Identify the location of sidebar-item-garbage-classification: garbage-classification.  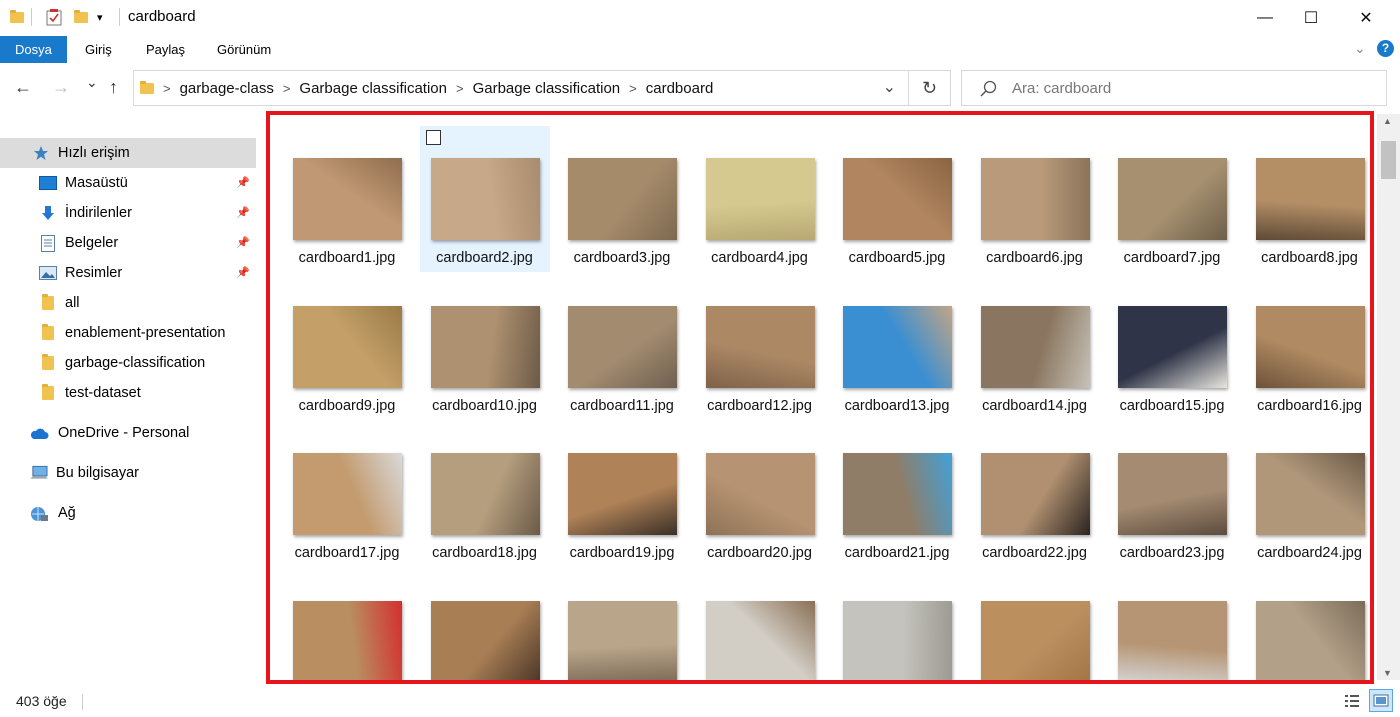
(128, 363).